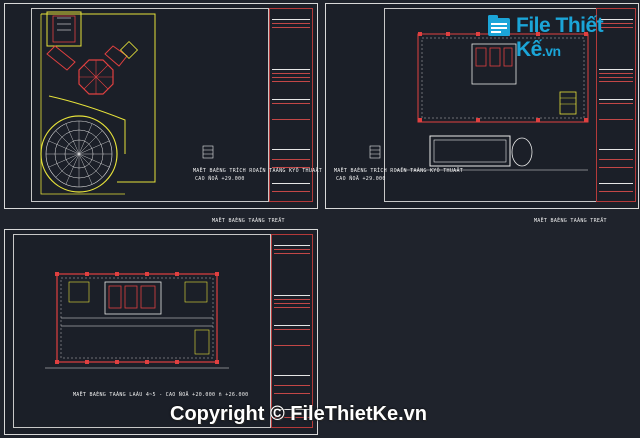 Image resolution: width=640 pixels, height=438 pixels. I want to click on sheet-a-caption-line2: CAO ÑOÄ +29.000, so click(220, 179).